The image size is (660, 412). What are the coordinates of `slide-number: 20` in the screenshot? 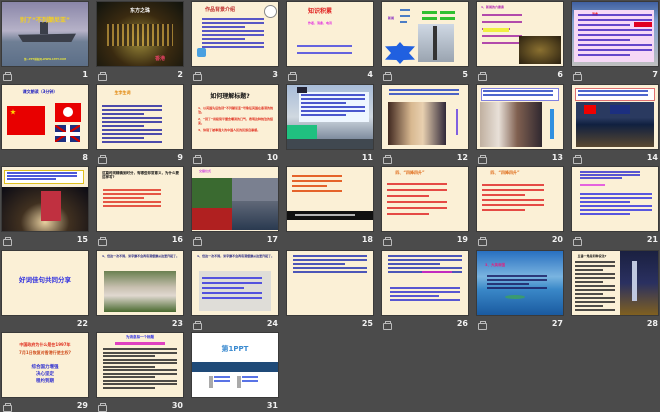 It's located at (557, 239).